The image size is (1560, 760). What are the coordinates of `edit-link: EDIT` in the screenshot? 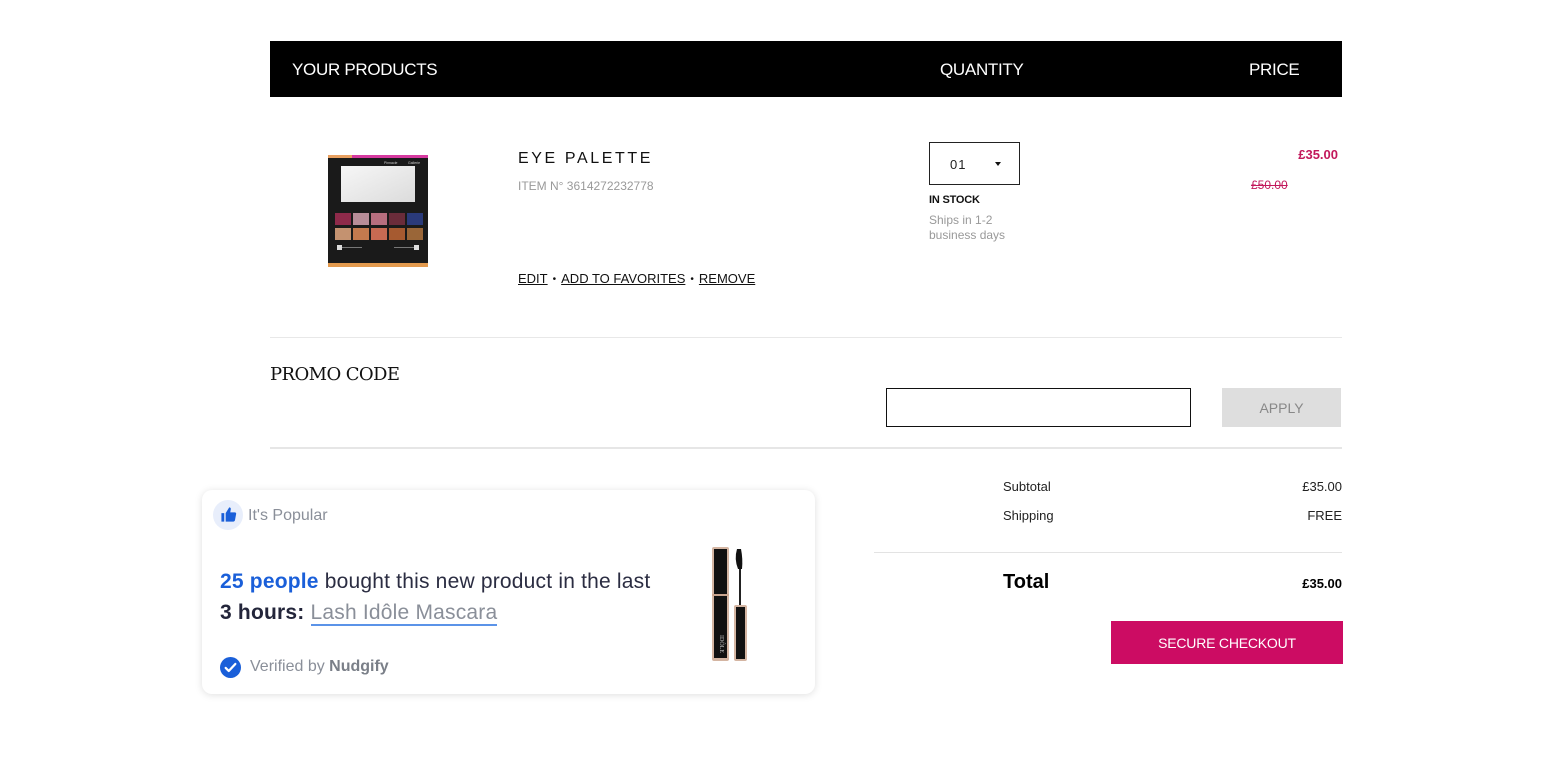 It's located at (533, 278).